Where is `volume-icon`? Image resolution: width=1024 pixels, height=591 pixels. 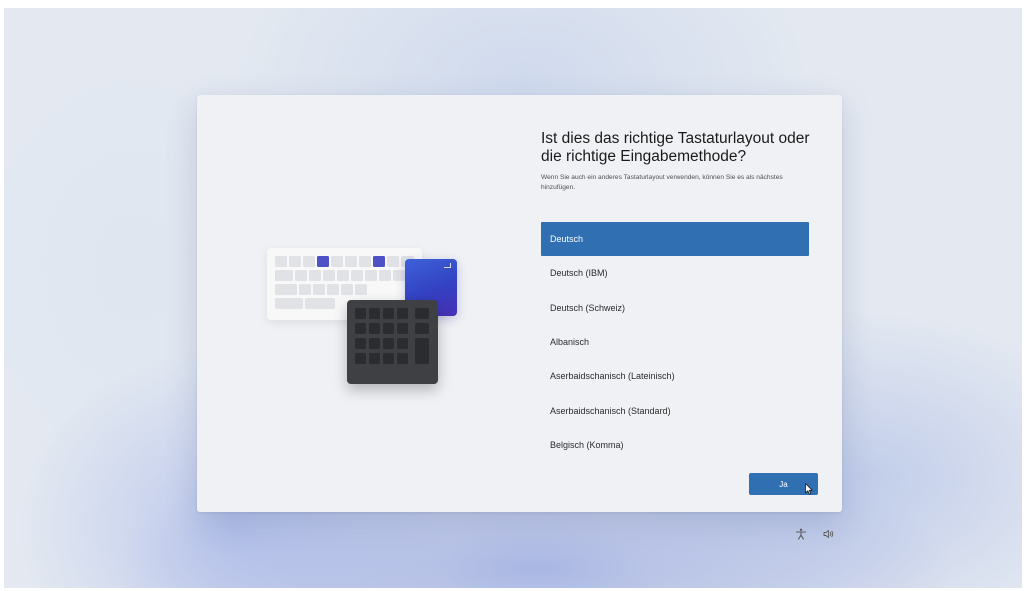 volume-icon is located at coordinates (829, 534).